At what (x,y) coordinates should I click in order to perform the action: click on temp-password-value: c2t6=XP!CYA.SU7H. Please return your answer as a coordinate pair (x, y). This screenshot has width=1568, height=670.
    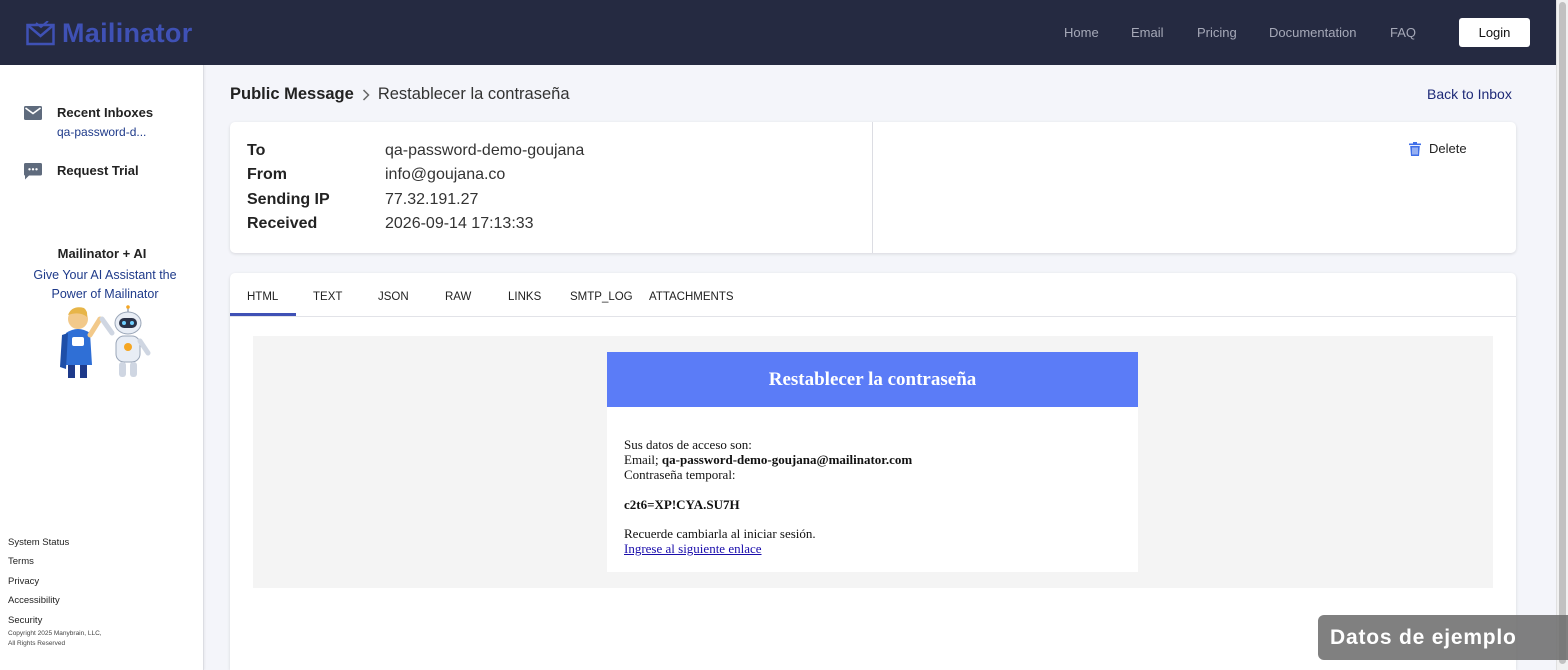
    Looking at the image, I should click on (682, 504).